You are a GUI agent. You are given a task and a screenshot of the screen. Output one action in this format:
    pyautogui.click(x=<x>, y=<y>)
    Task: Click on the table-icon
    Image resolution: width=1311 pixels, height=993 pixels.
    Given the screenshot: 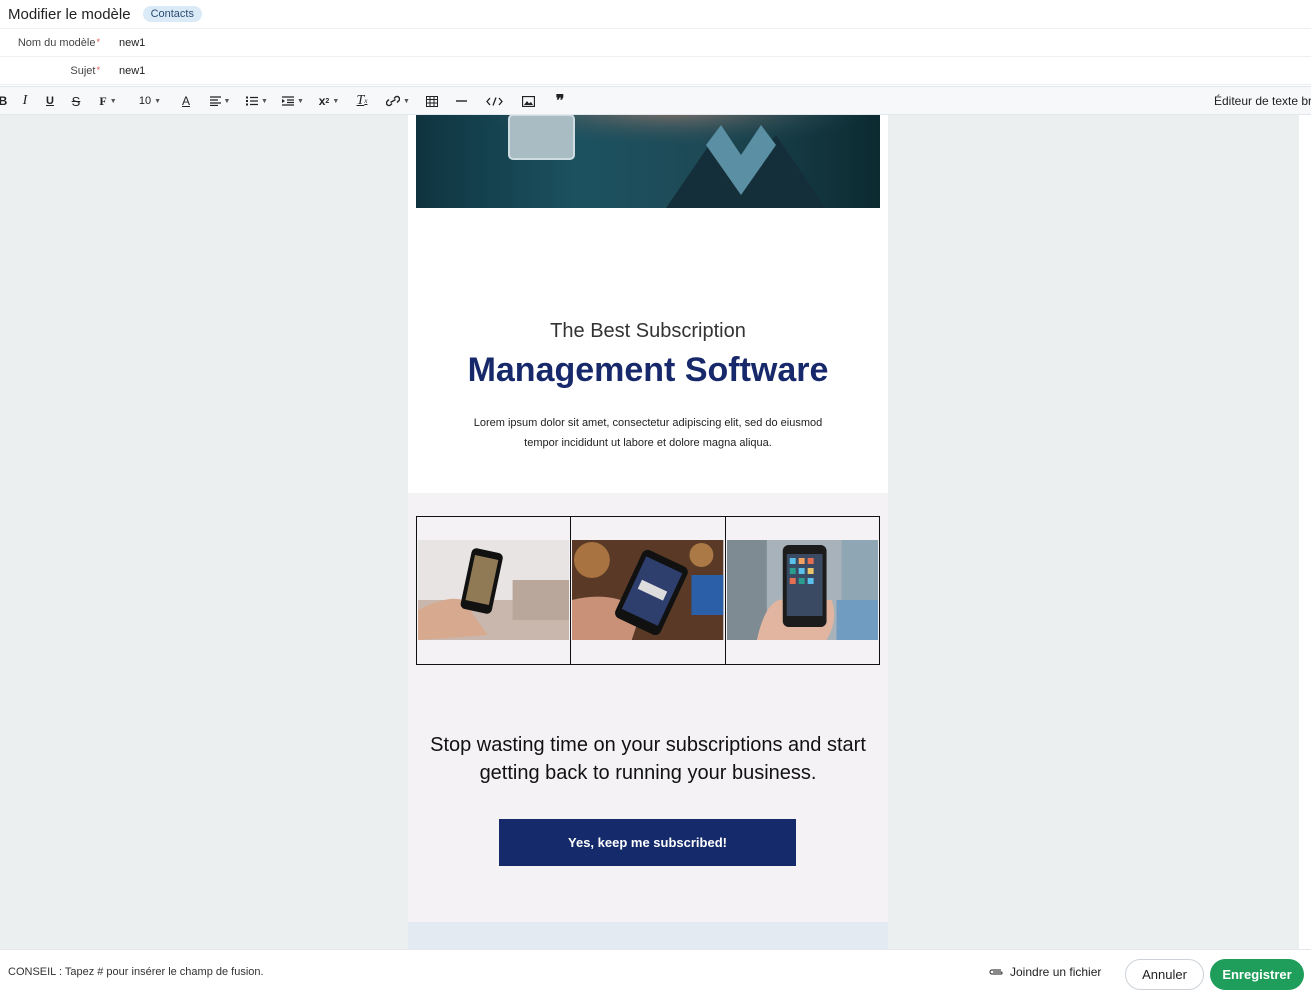 What is the action you would take?
    pyautogui.click(x=432, y=101)
    